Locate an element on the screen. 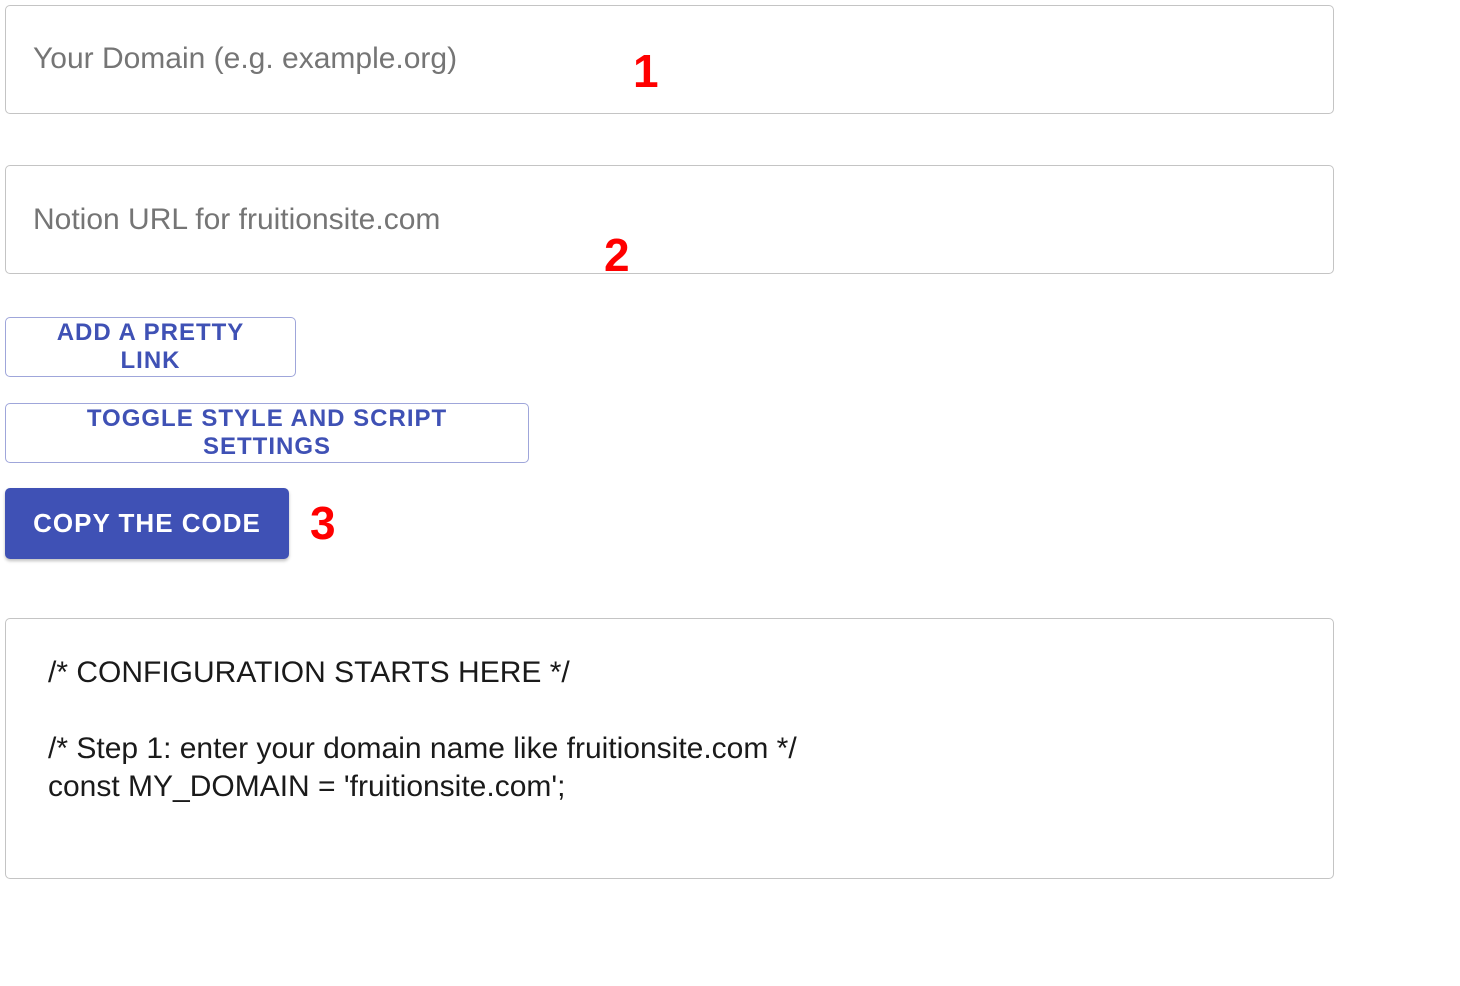  notion-url-input is located at coordinates (669, 219).